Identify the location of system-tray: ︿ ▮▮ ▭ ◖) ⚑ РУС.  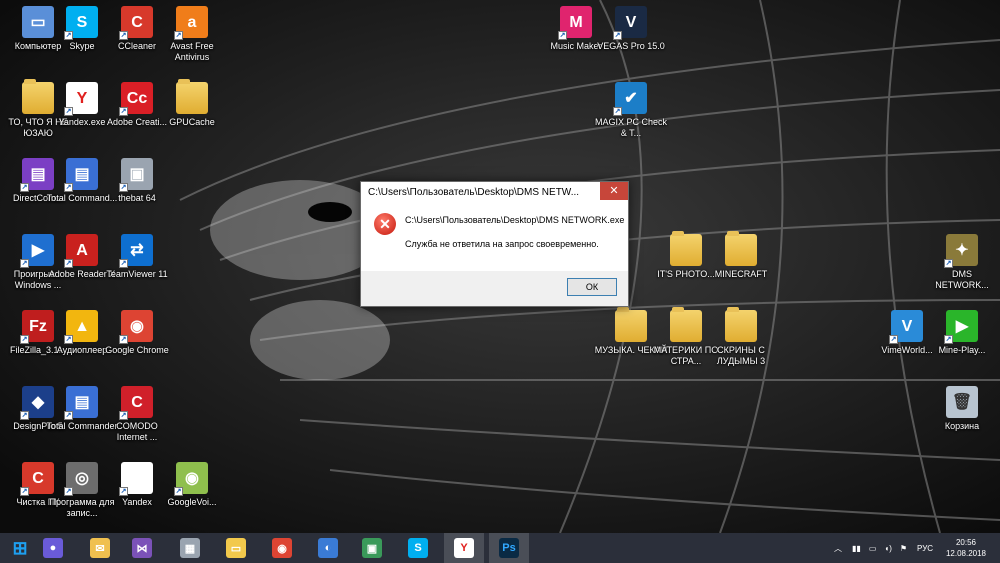
(883, 548).